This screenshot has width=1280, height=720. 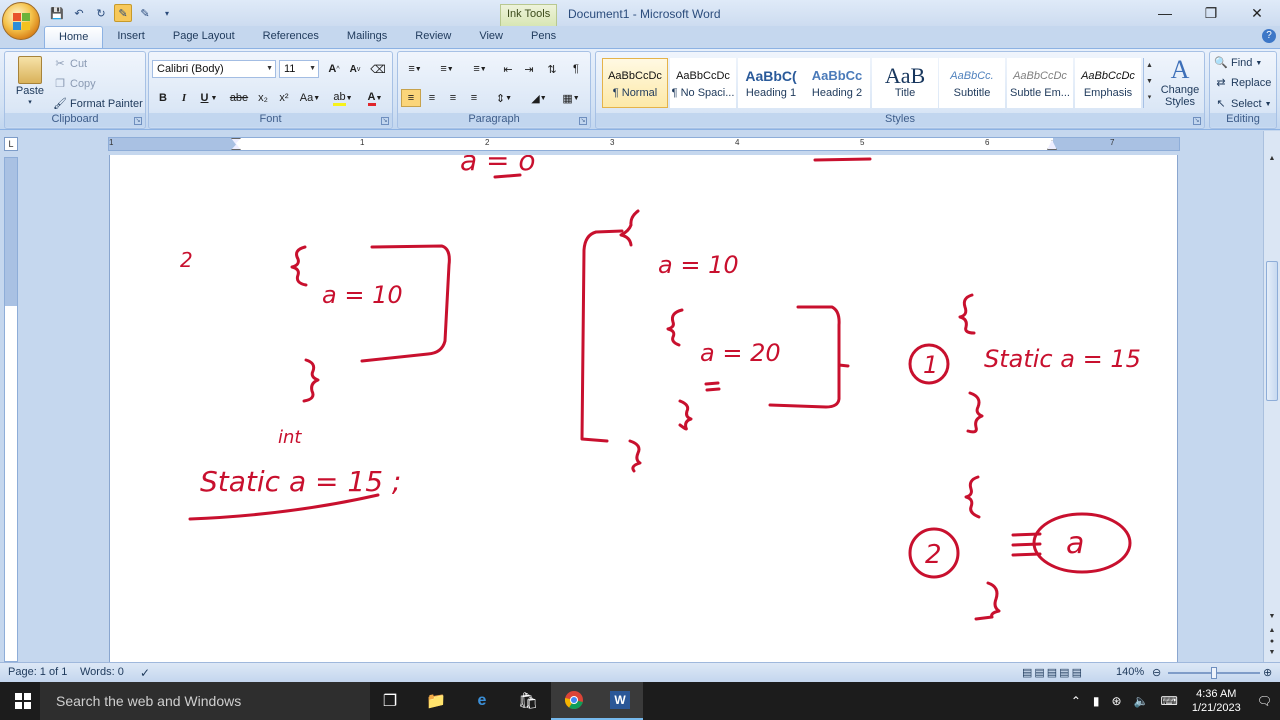 What do you see at coordinates (620, 701) in the screenshot?
I see `word-icon: W` at bounding box center [620, 701].